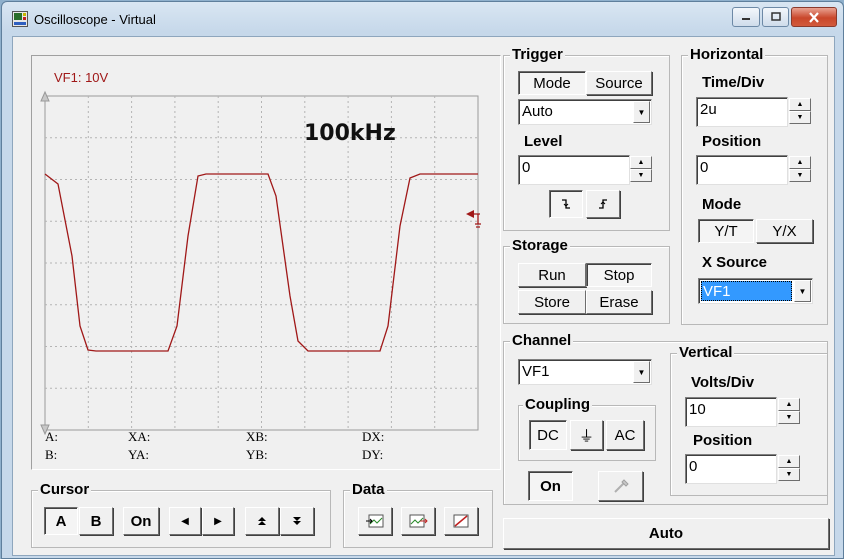  I want to click on mode-yt-button: Y/T, so click(726, 231).